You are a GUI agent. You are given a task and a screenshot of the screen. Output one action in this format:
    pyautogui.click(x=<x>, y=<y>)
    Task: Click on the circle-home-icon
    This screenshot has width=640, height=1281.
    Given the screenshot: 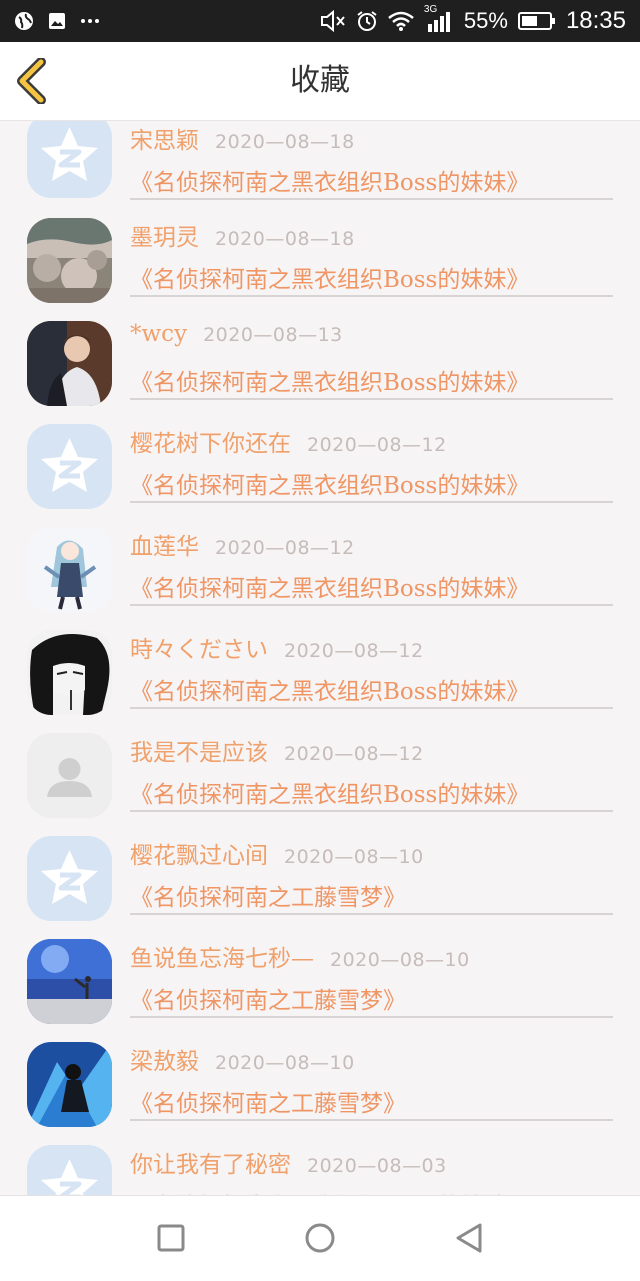 What is the action you would take?
    pyautogui.click(x=320, y=1238)
    